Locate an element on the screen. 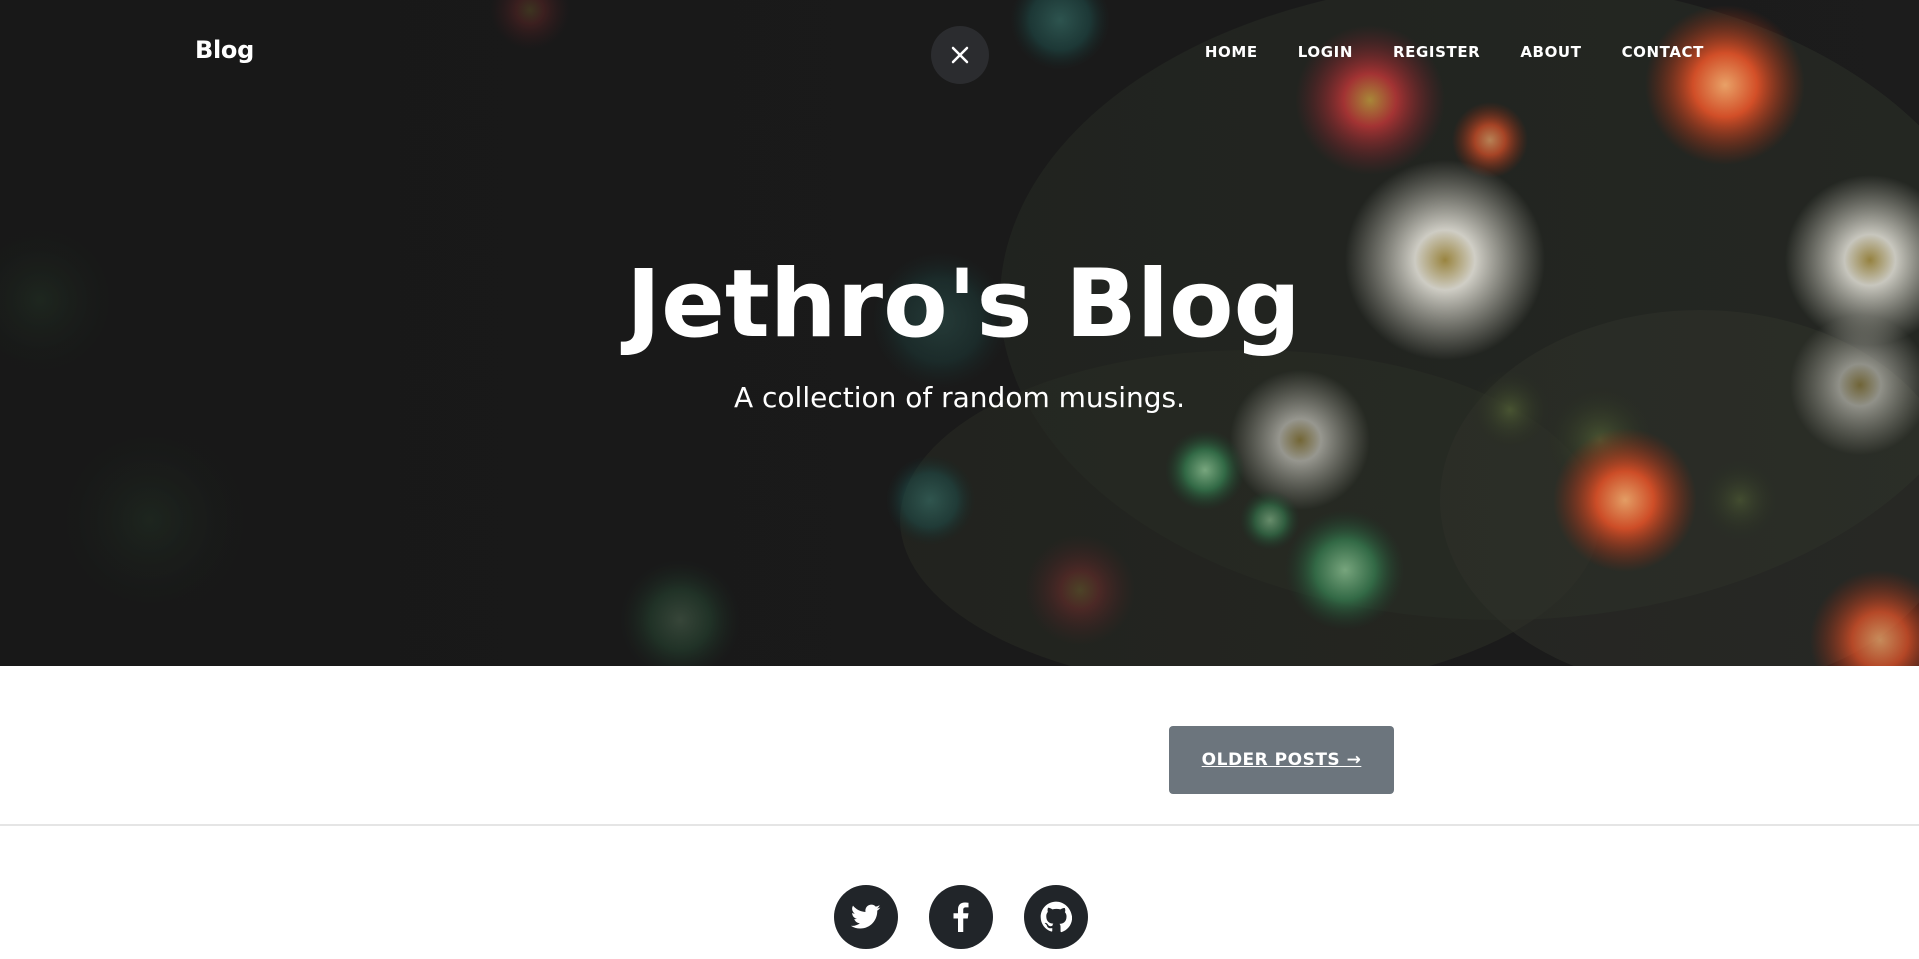 The height and width of the screenshot is (959, 1919). nav-links: HOME LOGIN REGISTER ABOUT CONTACT is located at coordinates (1454, 51).